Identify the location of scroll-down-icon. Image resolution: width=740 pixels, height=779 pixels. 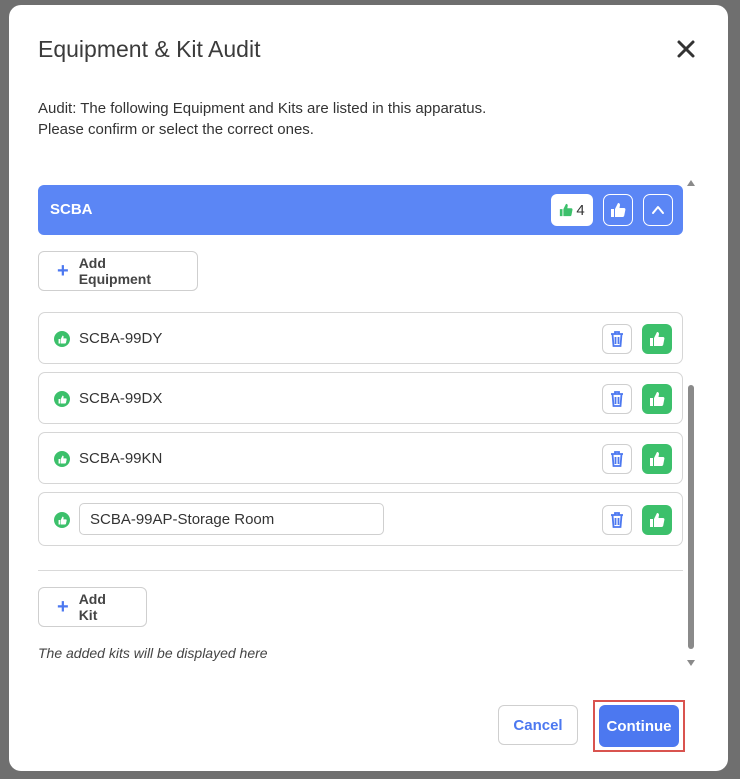
(691, 663).